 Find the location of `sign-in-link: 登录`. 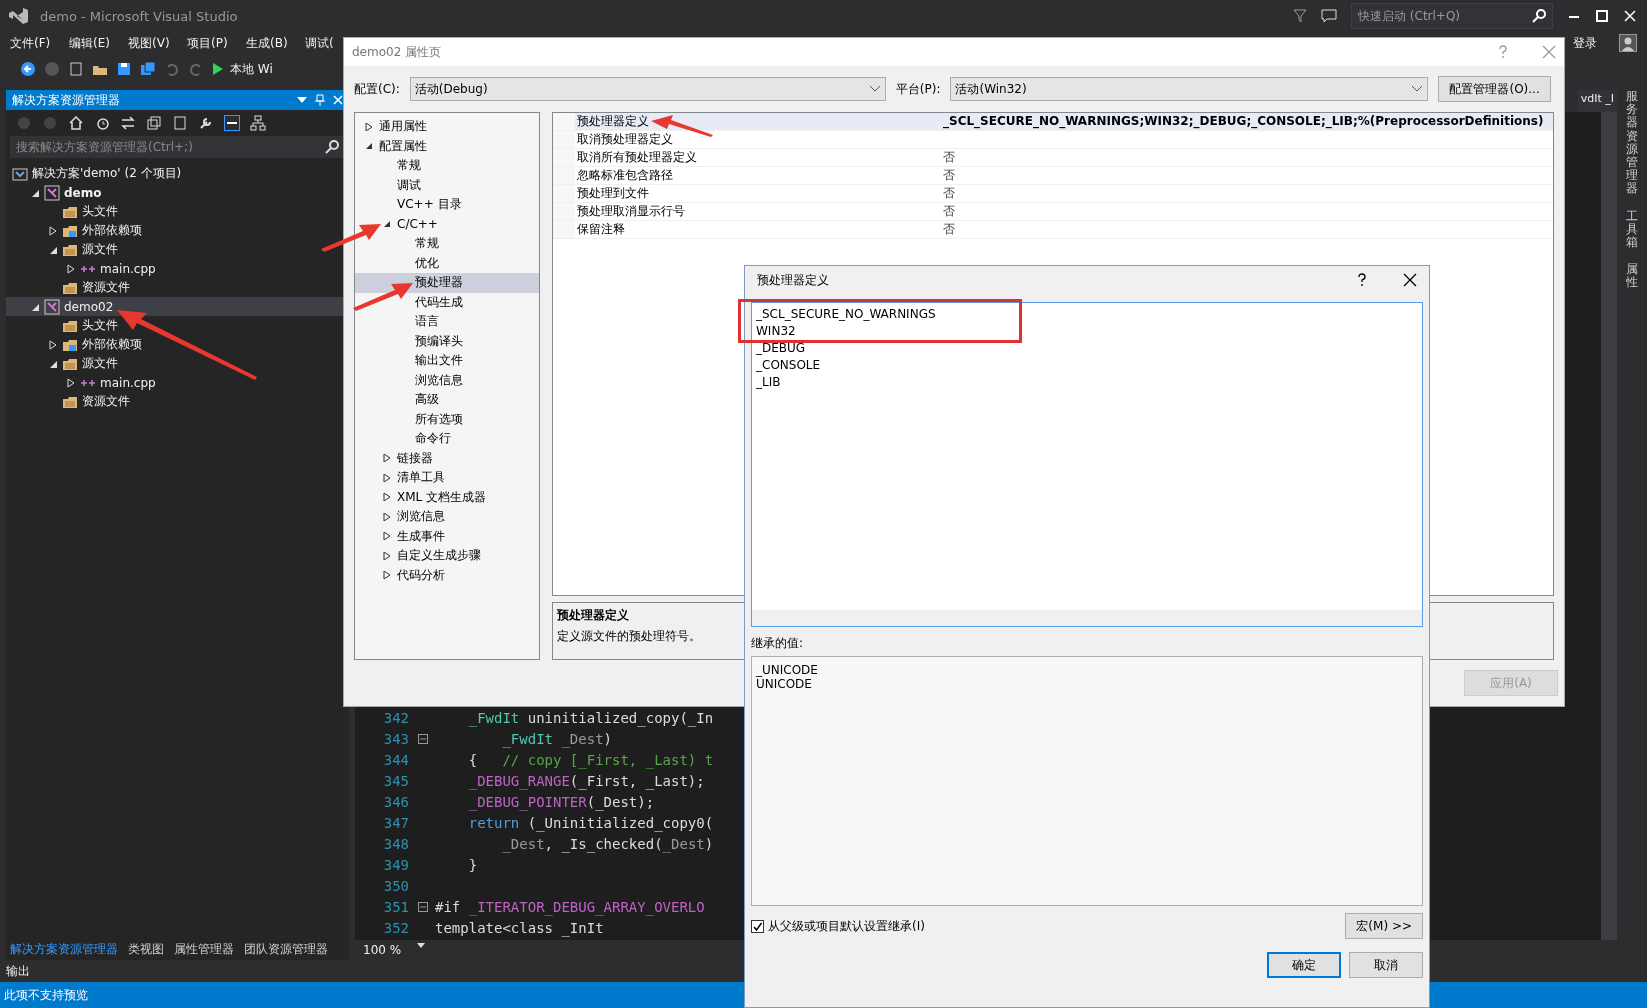

sign-in-link: 登录 is located at coordinates (1585, 43).